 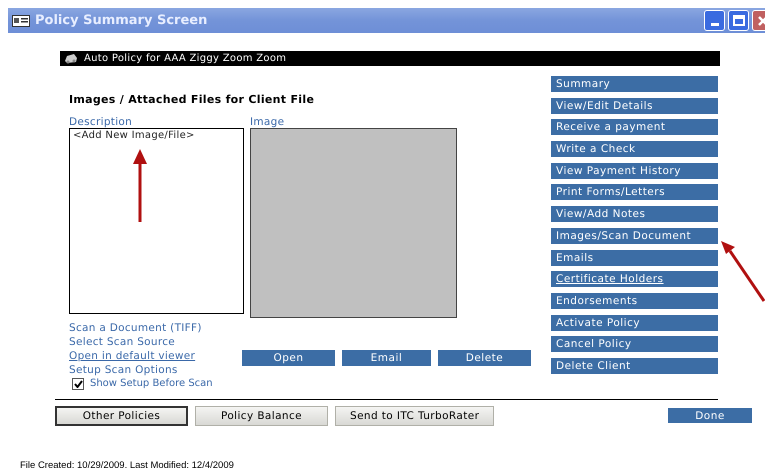 I want to click on section-heading: Images / Attached Files for Client File, so click(x=192, y=99).